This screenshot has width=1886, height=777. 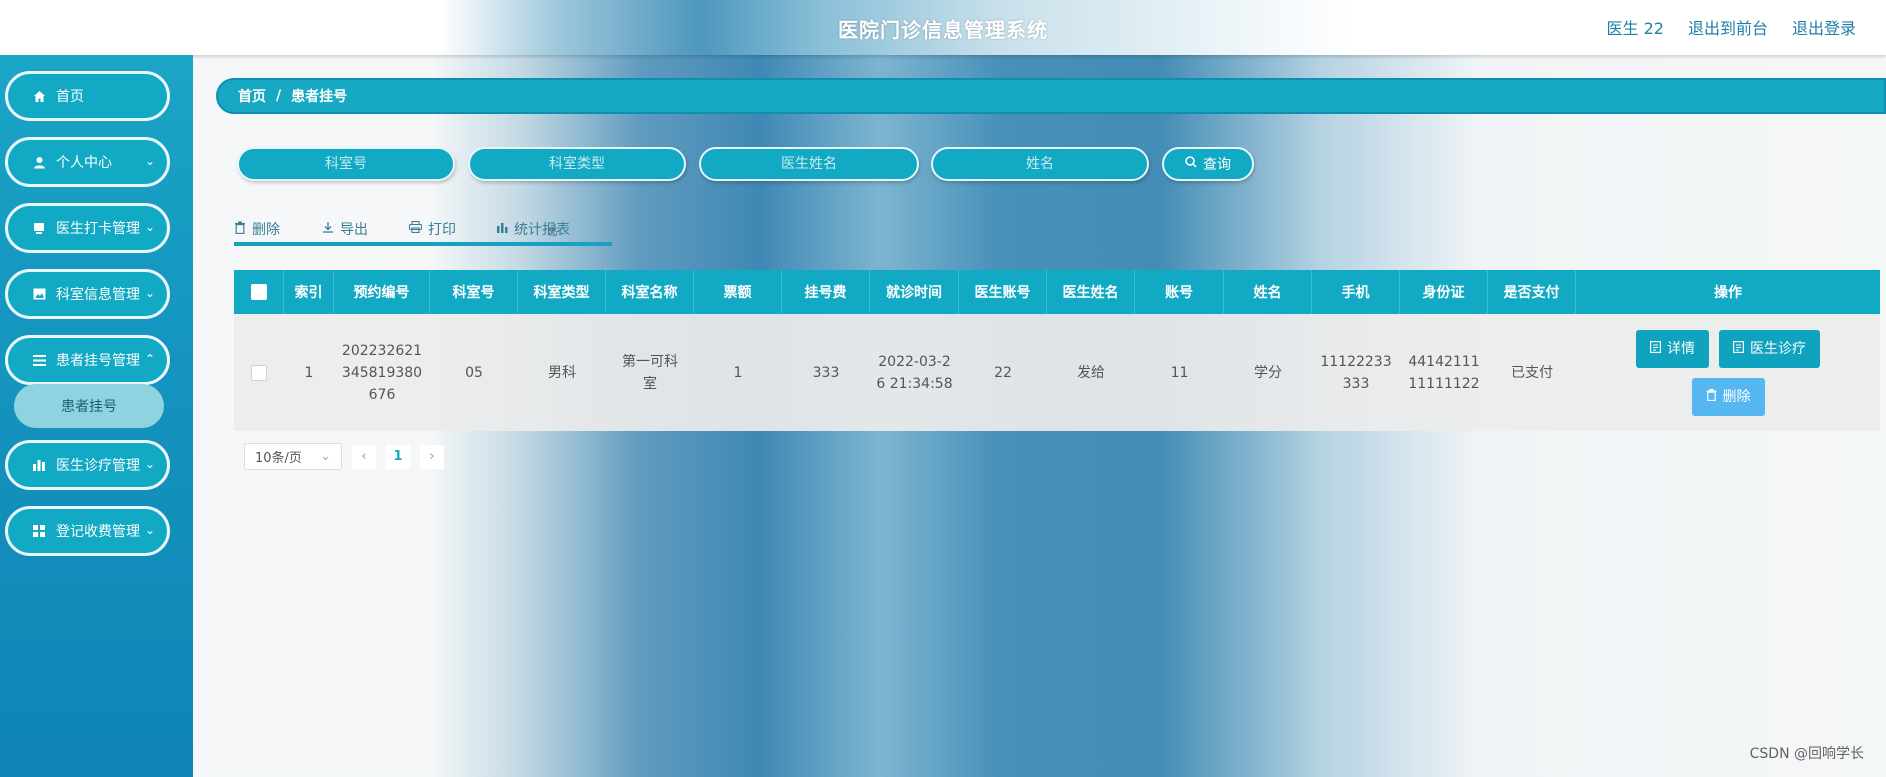 I want to click on sidebar-item-patient-registration: 患者挂号管理 ⌃, so click(x=87, y=360).